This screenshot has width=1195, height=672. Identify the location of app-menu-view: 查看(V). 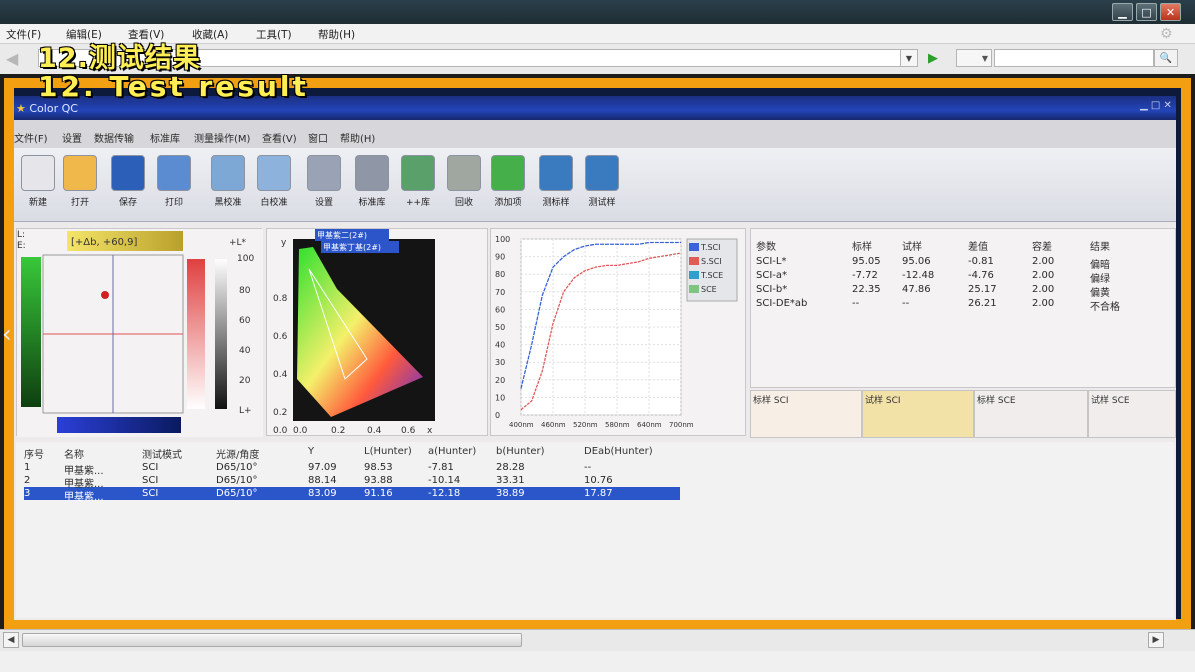
(279, 137).